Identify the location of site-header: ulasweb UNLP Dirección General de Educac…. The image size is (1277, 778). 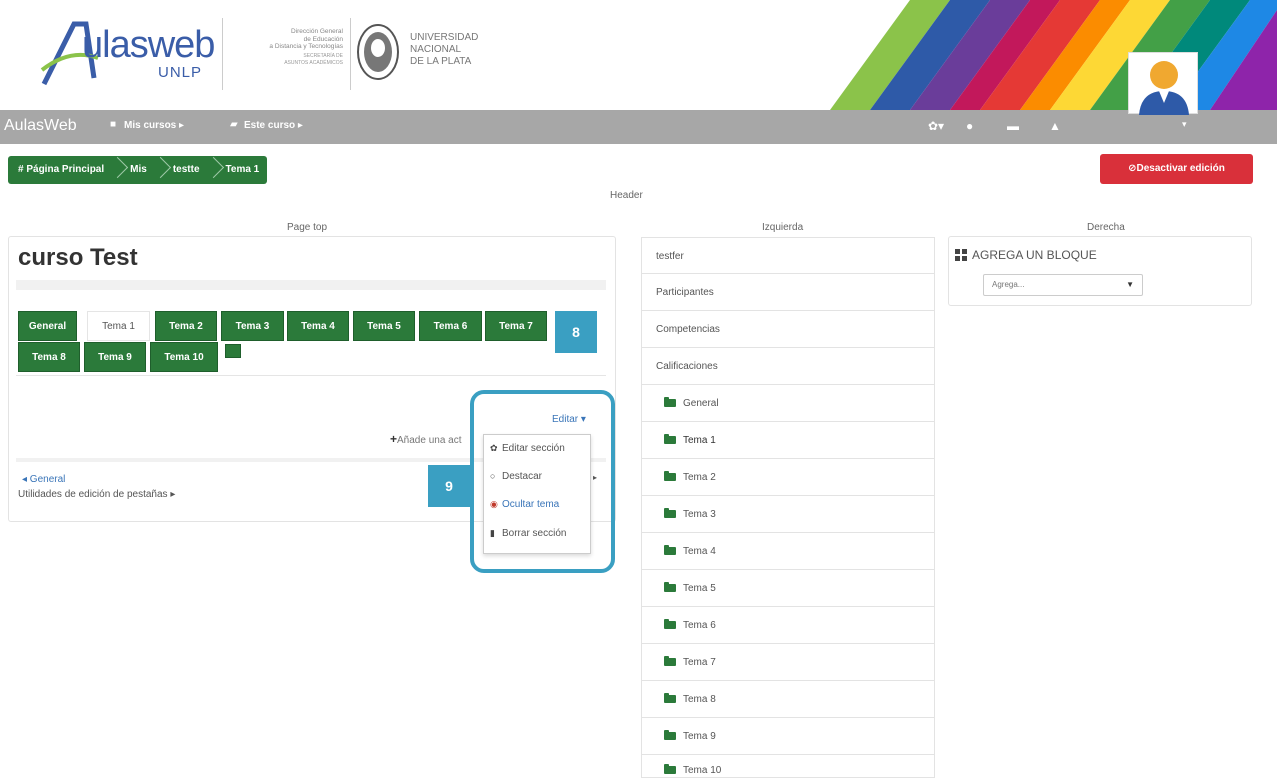
(638, 55).